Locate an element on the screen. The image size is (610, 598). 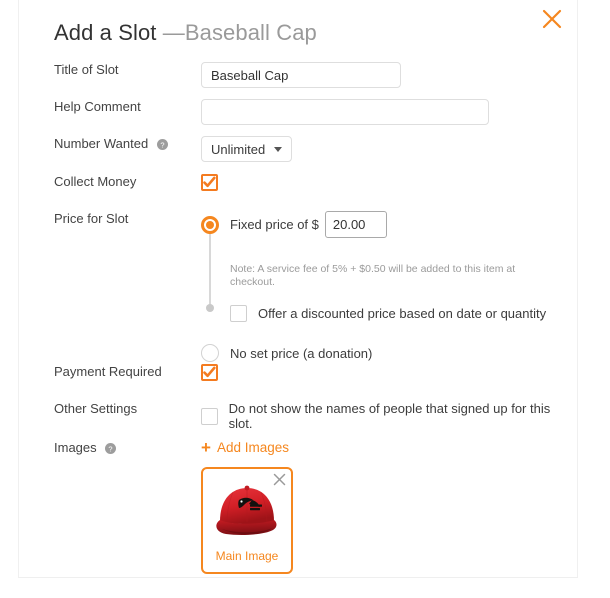
payment-required-checkbox is located at coordinates (209, 373).